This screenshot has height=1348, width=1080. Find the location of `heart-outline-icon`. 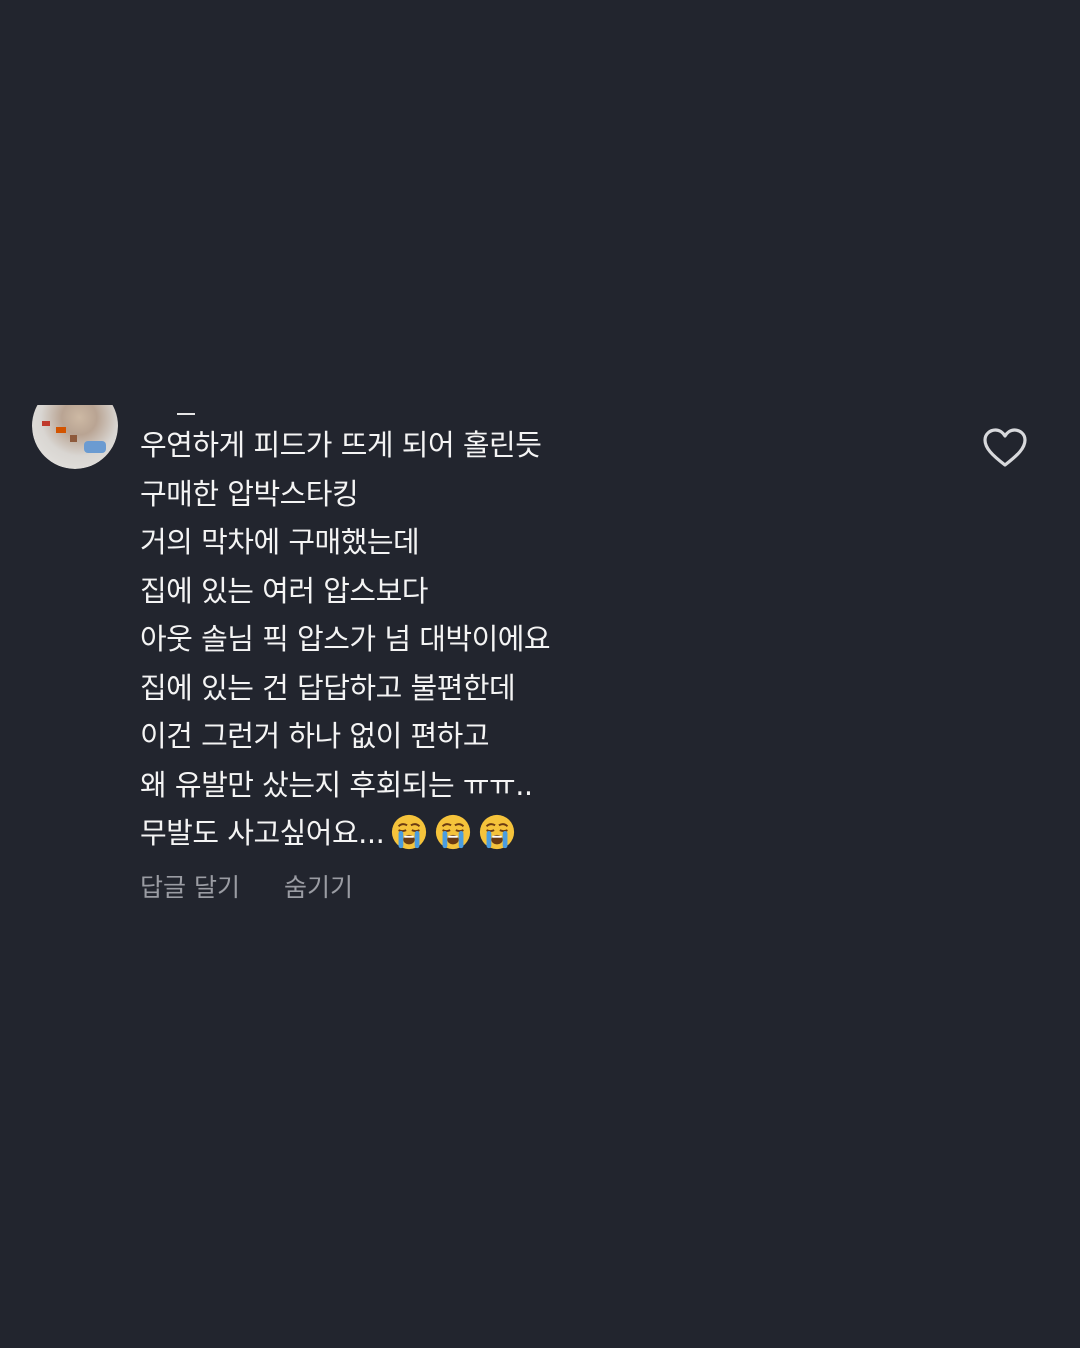

heart-outline-icon is located at coordinates (1005, 448).